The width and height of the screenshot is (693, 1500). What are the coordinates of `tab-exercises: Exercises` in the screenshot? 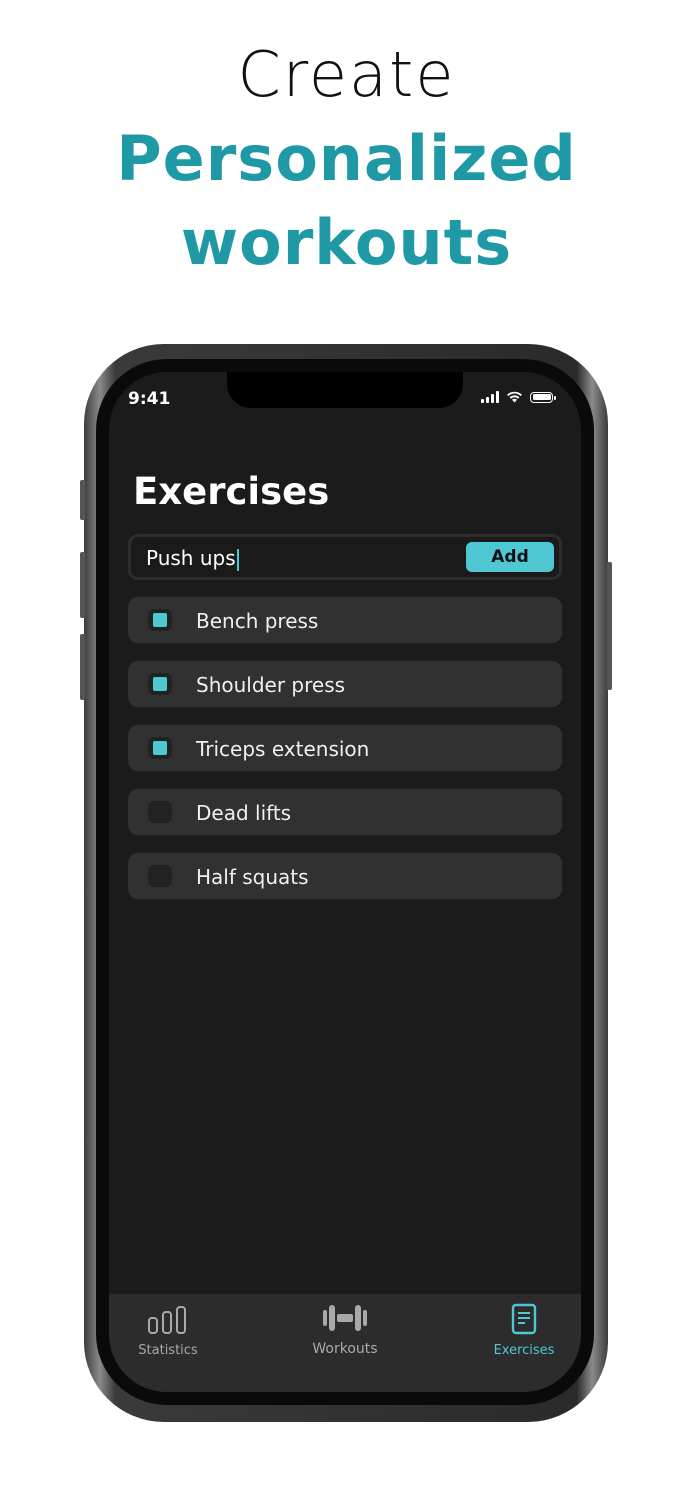 It's located at (517, 1334).